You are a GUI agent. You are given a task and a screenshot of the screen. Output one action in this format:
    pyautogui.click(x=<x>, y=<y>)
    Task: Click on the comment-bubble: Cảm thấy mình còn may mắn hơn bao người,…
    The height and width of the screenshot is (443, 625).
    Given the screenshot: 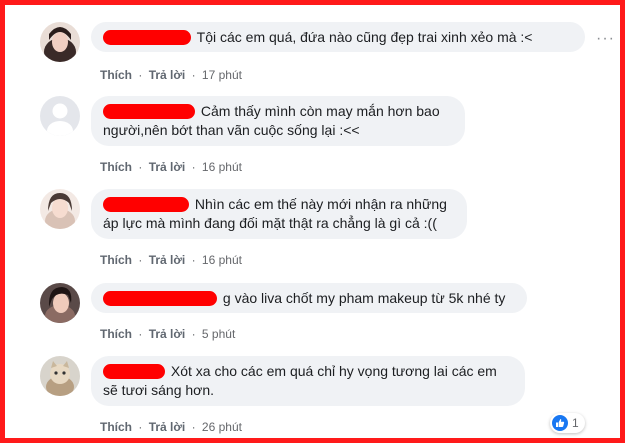 What is the action you would take?
    pyautogui.click(x=278, y=121)
    